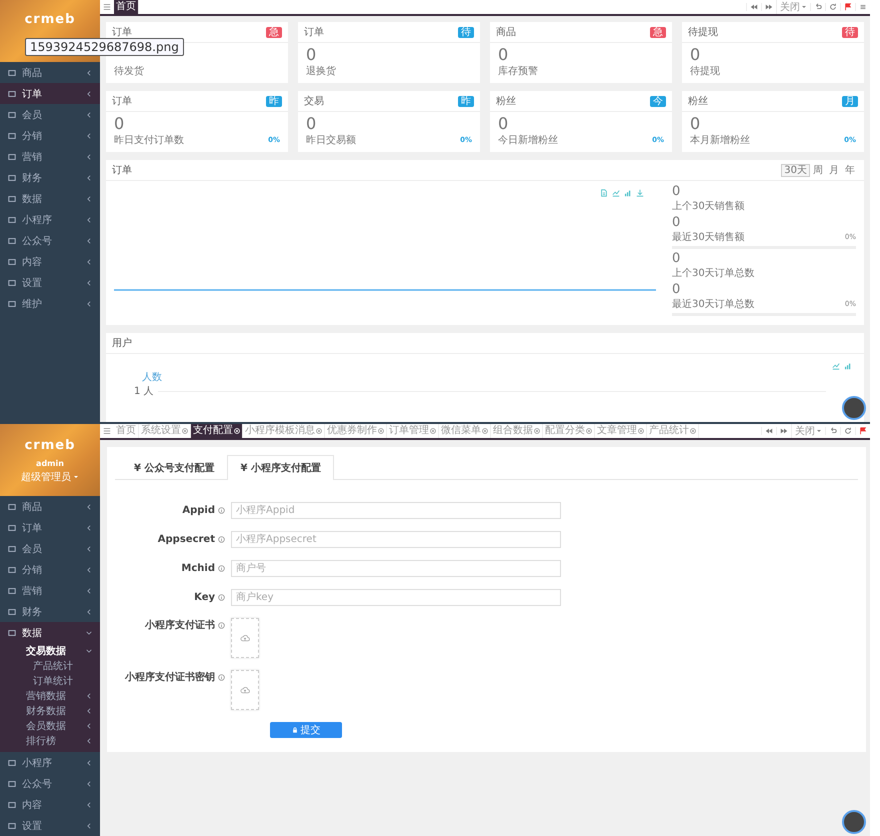  I want to click on submenu-item: 营销数据, so click(50, 695).